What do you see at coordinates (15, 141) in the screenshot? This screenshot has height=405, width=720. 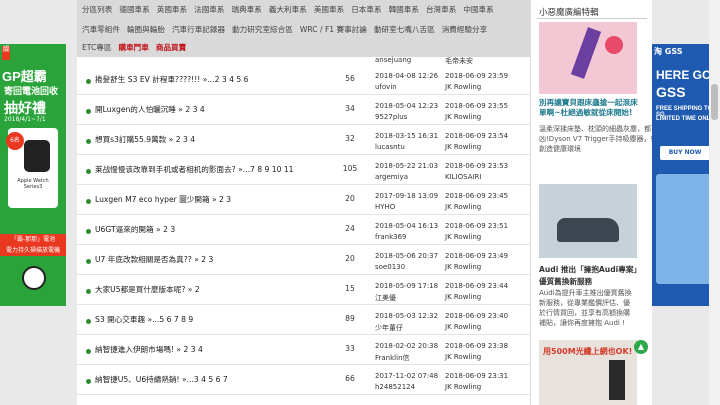 I see `ad-badge: 6名` at bounding box center [15, 141].